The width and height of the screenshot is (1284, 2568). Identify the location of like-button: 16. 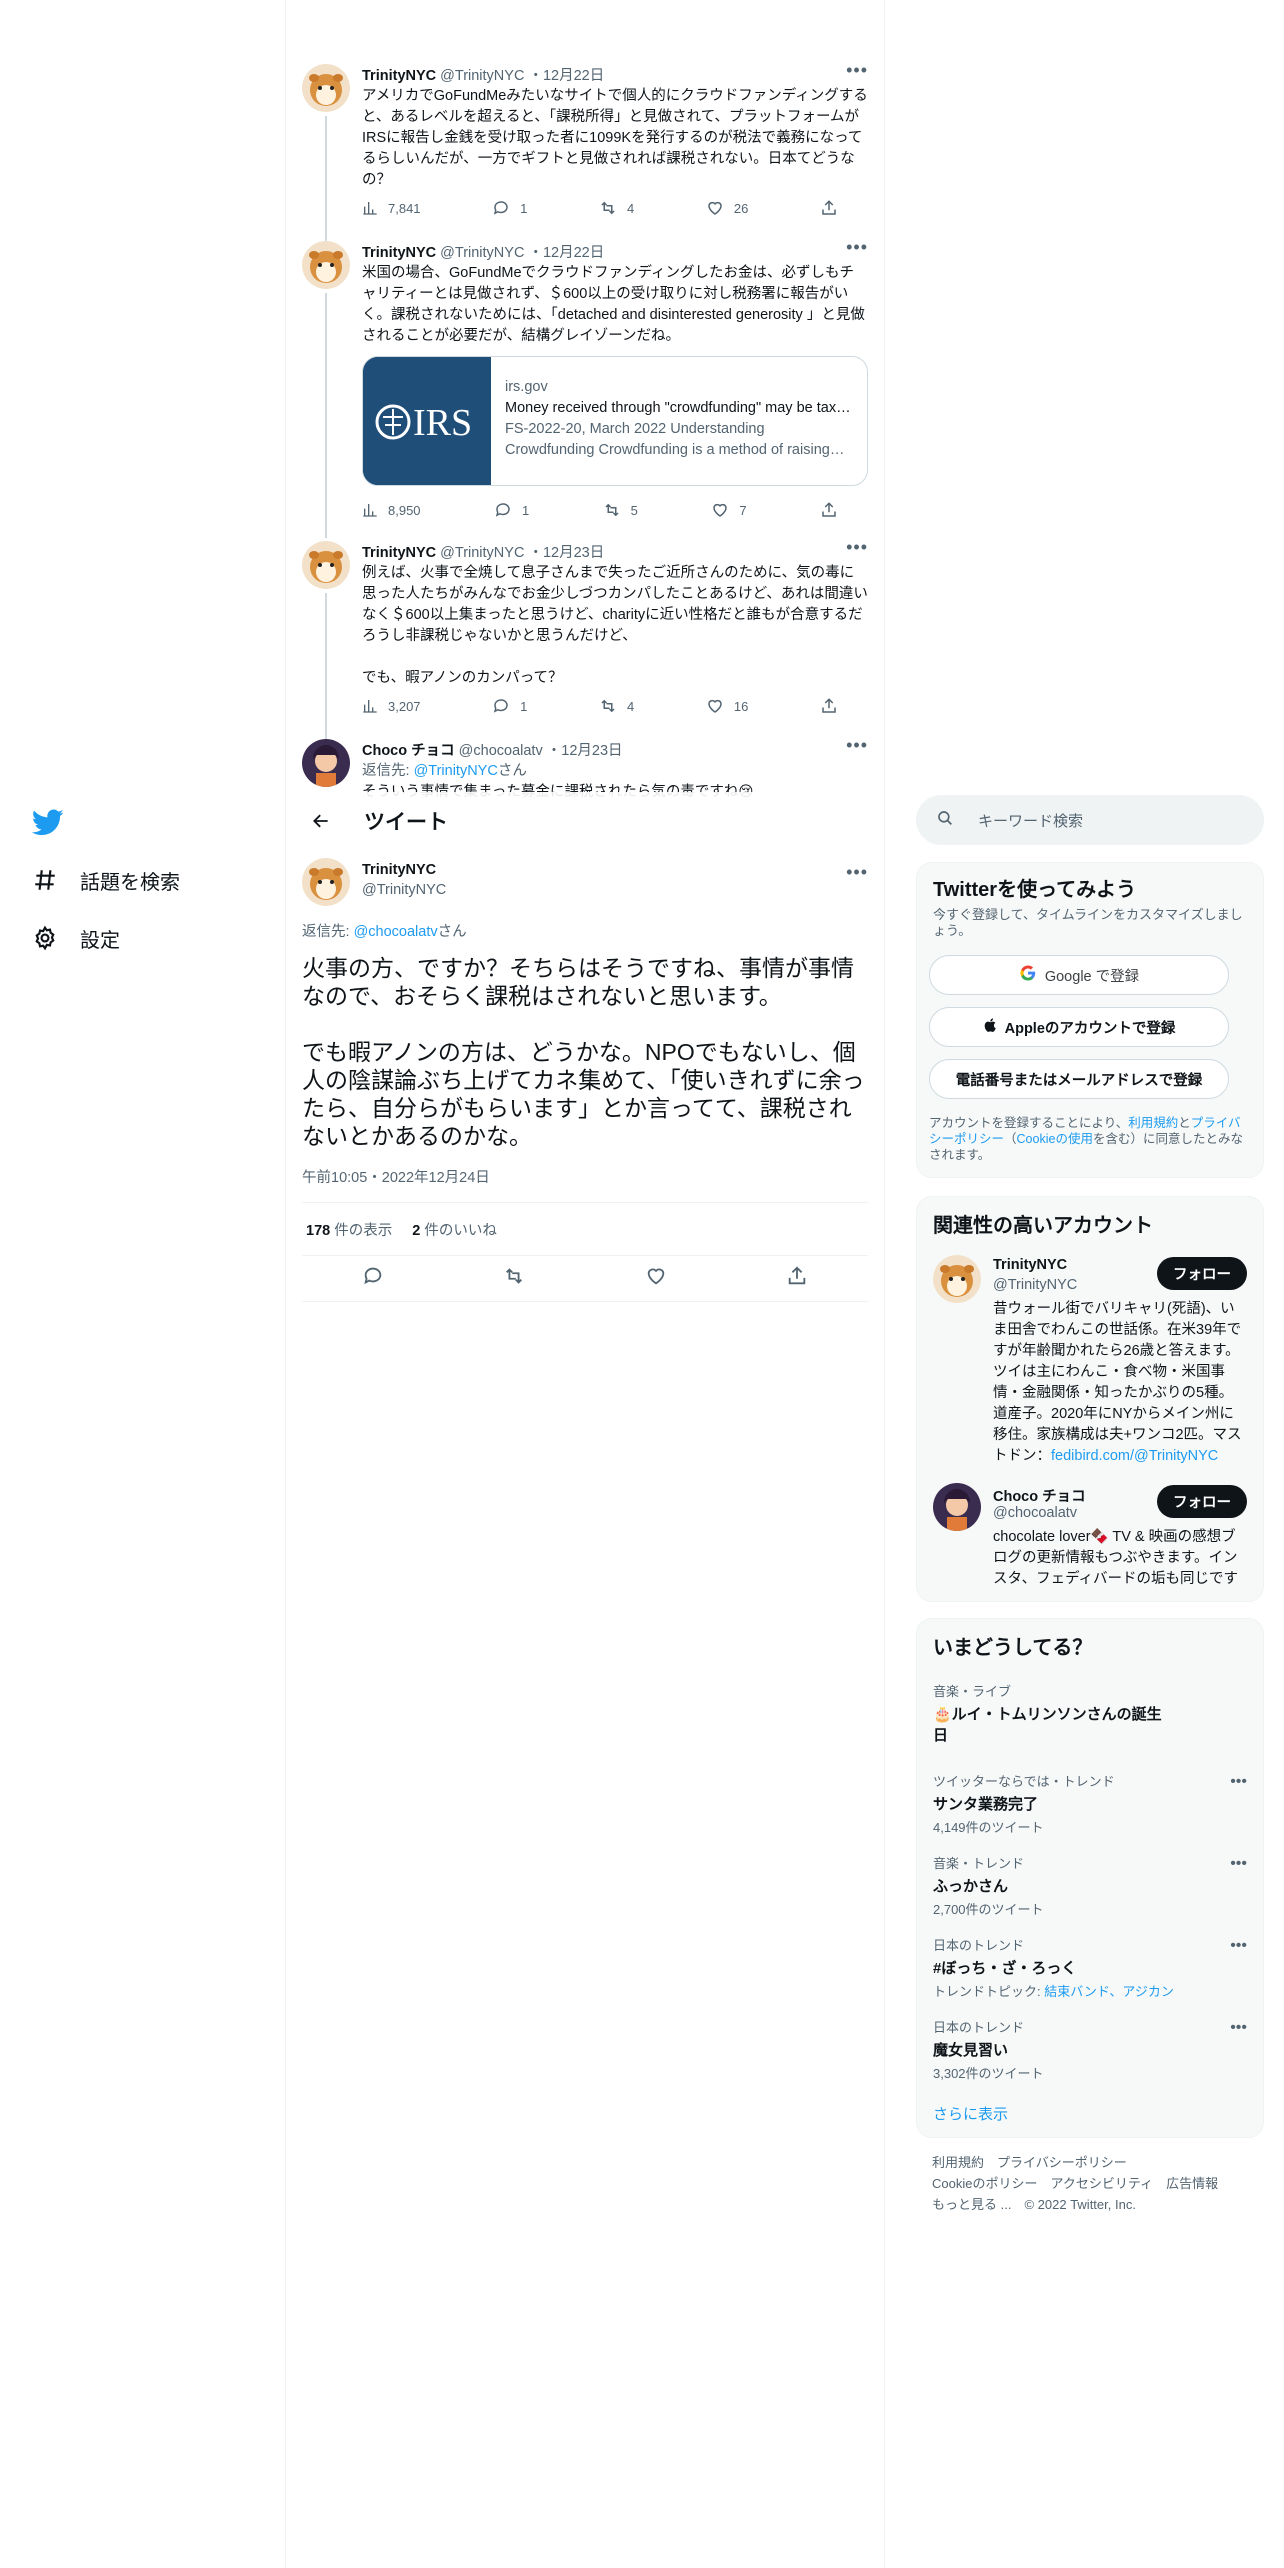
(727, 706).